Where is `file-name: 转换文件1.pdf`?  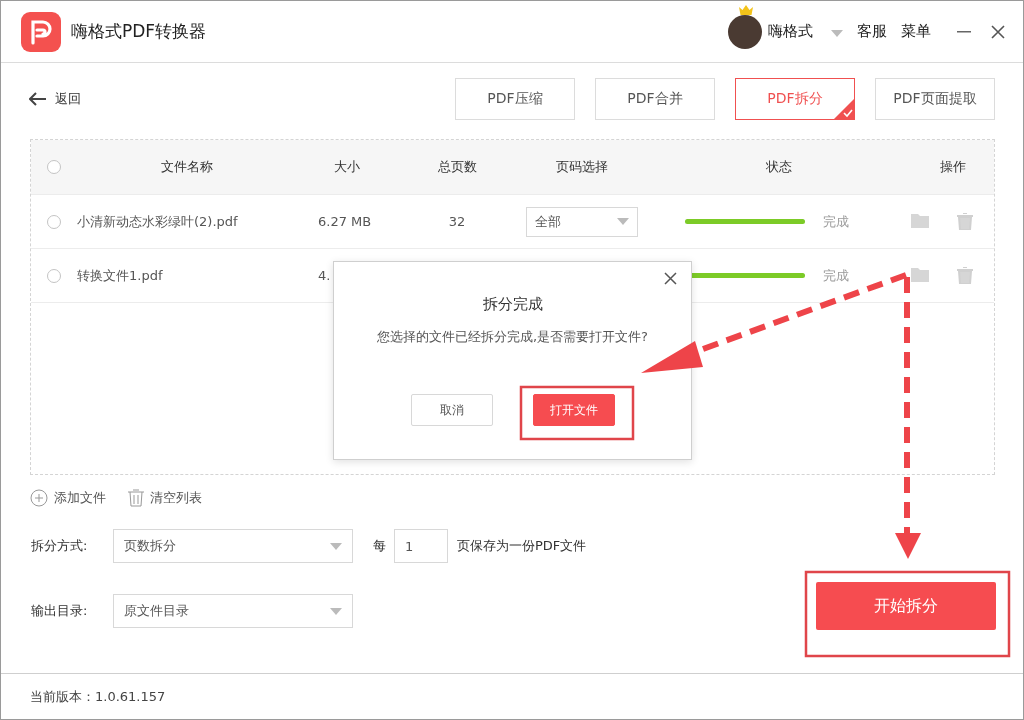
file-name: 转换文件1.pdf is located at coordinates (120, 275).